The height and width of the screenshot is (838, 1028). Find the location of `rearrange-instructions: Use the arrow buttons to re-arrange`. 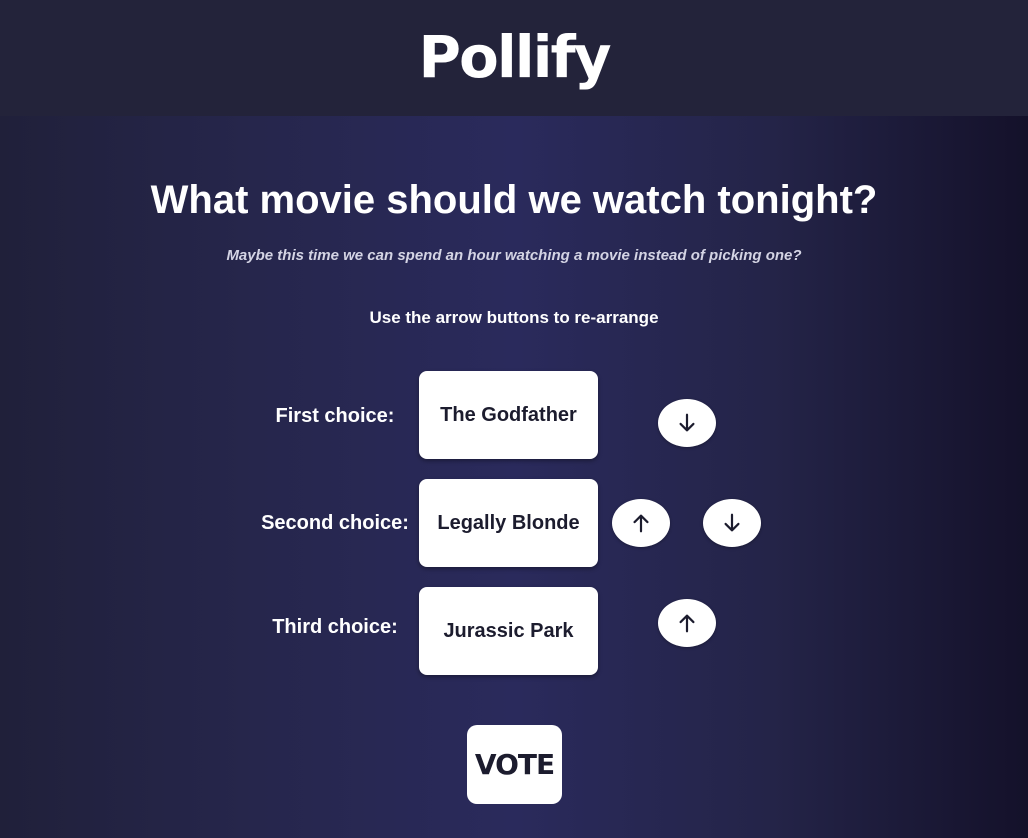

rearrange-instructions: Use the arrow buttons to re-arrange is located at coordinates (514, 317).